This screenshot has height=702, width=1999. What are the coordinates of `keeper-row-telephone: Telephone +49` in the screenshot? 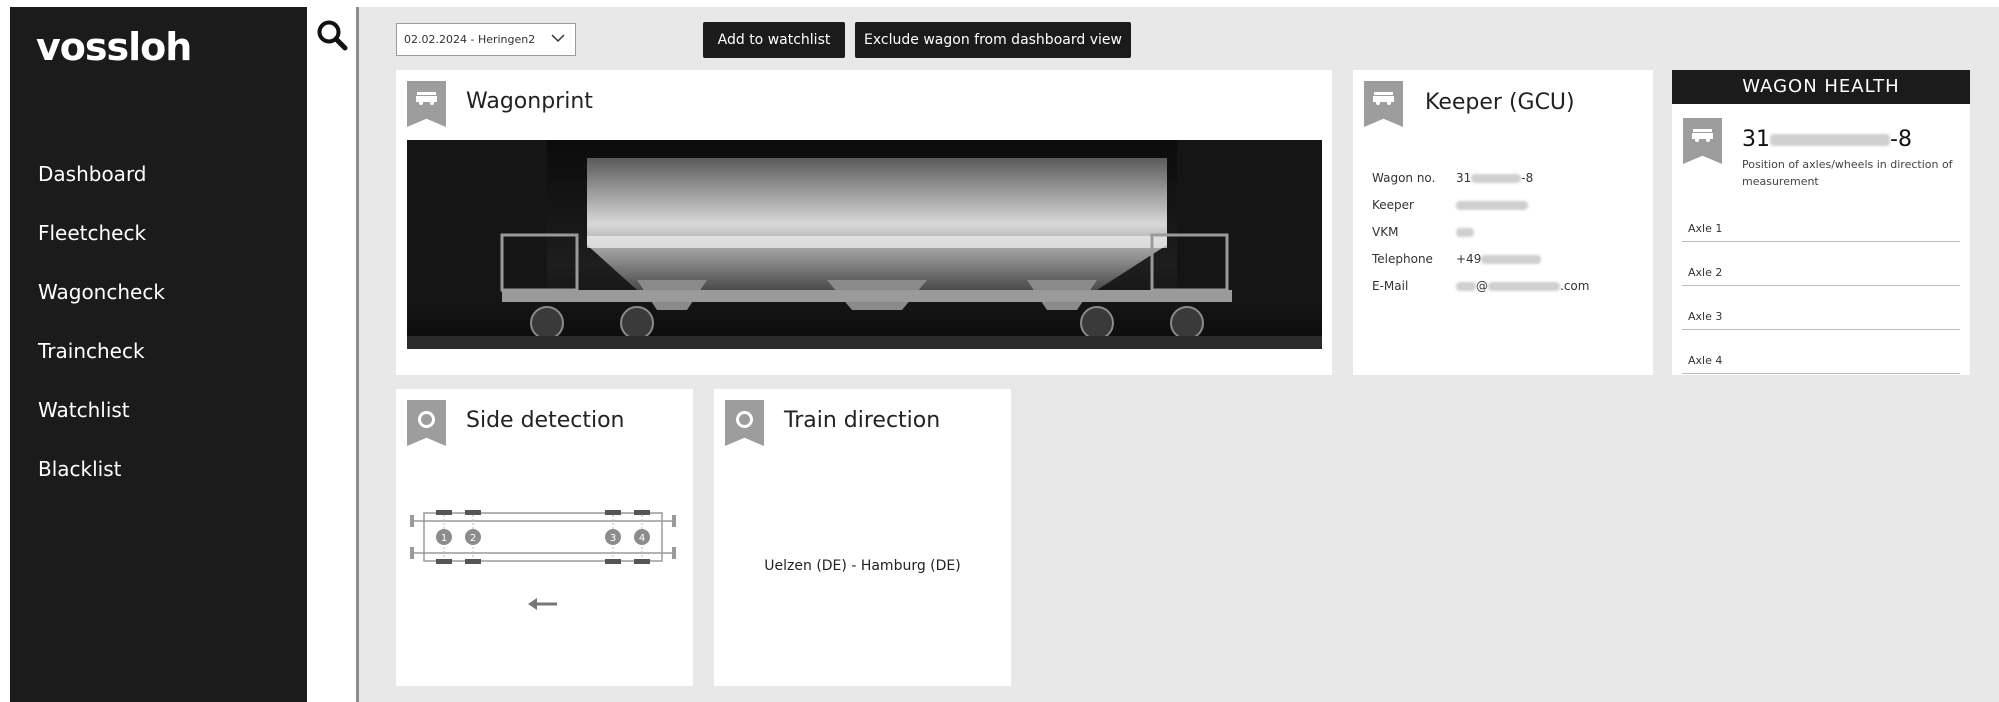 It's located at (1457, 259).